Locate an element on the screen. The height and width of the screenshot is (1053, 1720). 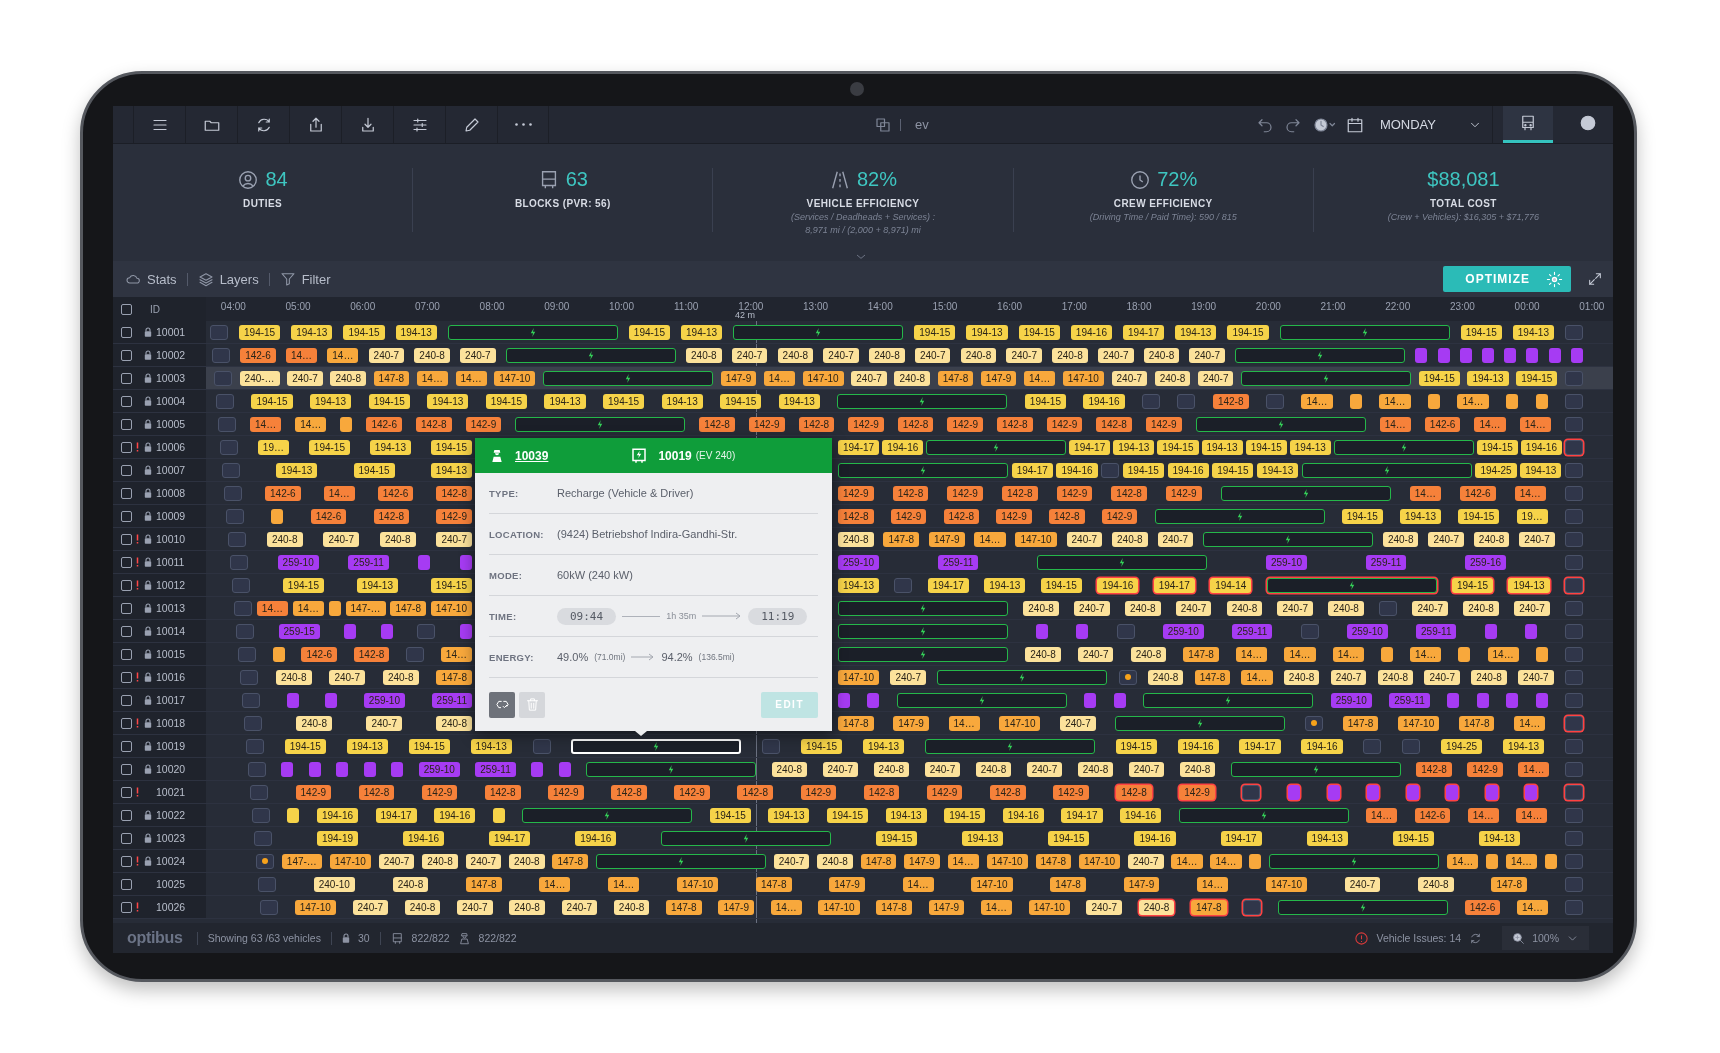
history-icon is located at coordinates (1323, 124).